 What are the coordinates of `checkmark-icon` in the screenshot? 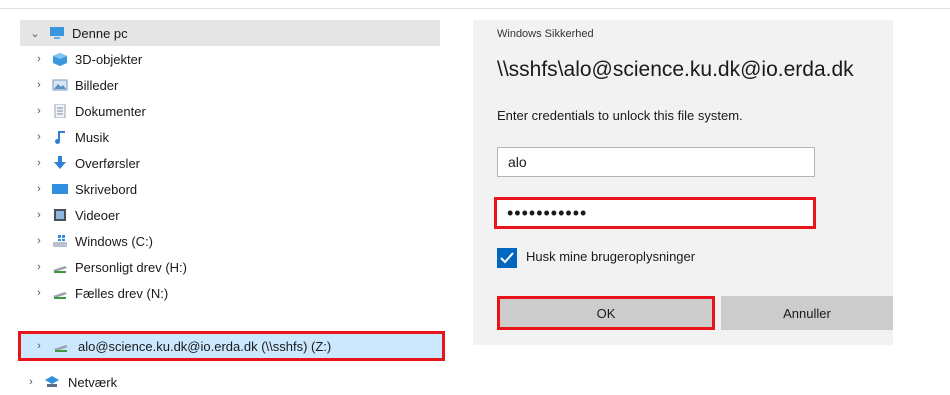 It's located at (507, 258).